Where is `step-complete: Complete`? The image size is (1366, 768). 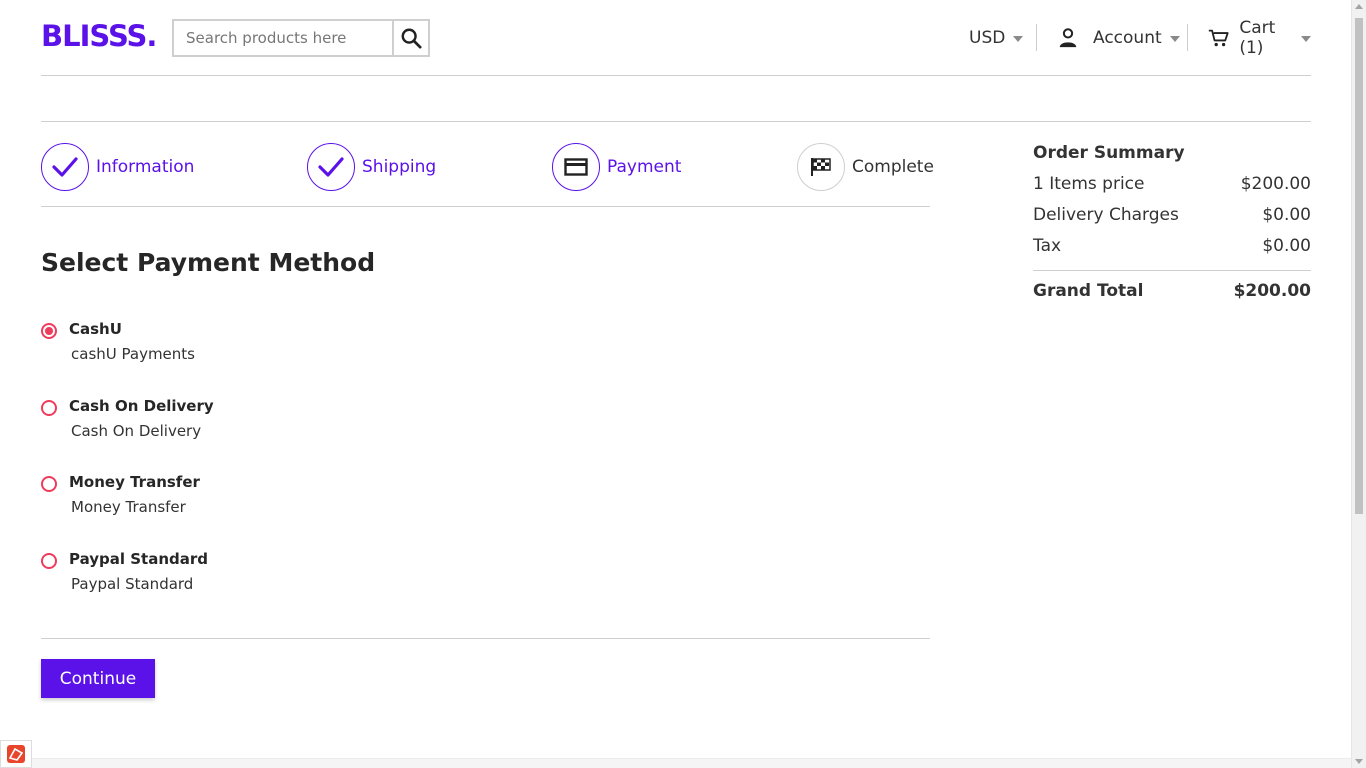 step-complete: Complete is located at coordinates (865, 167).